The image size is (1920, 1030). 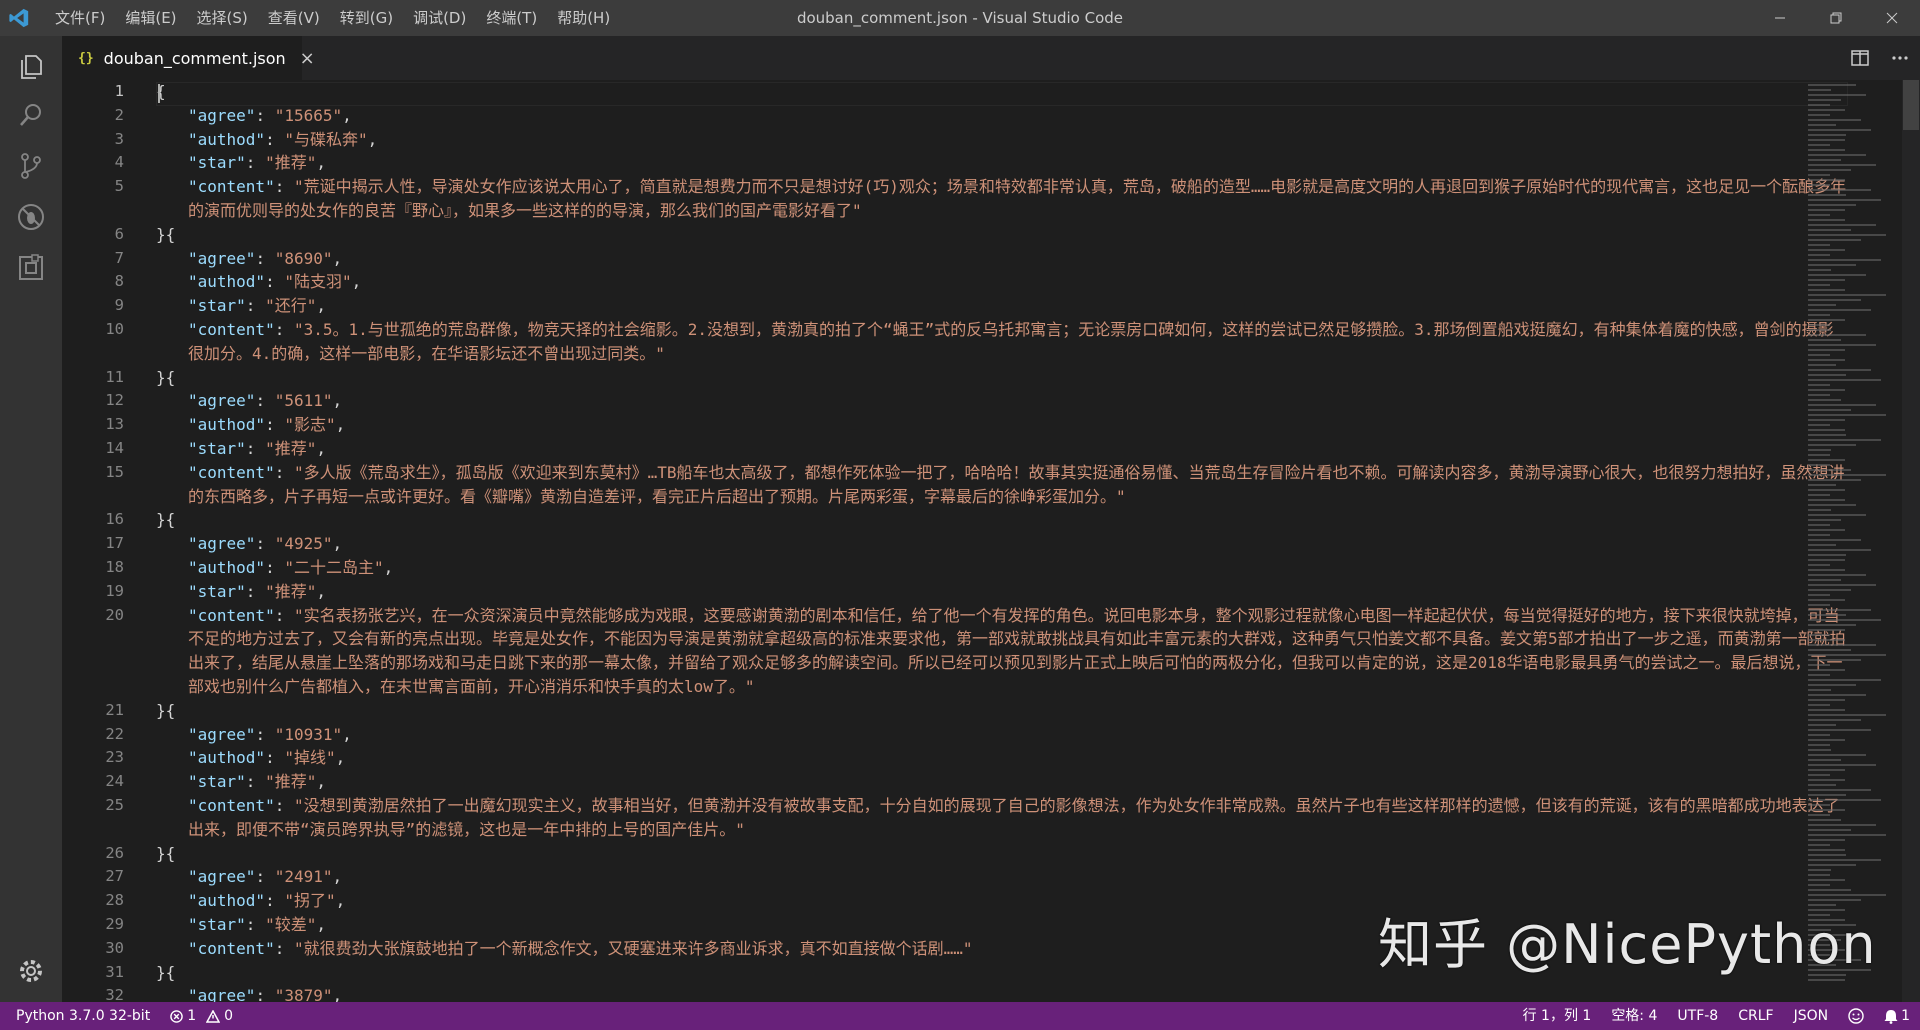 What do you see at coordinates (1911, 105) in the screenshot?
I see `scrollbar-thumb` at bounding box center [1911, 105].